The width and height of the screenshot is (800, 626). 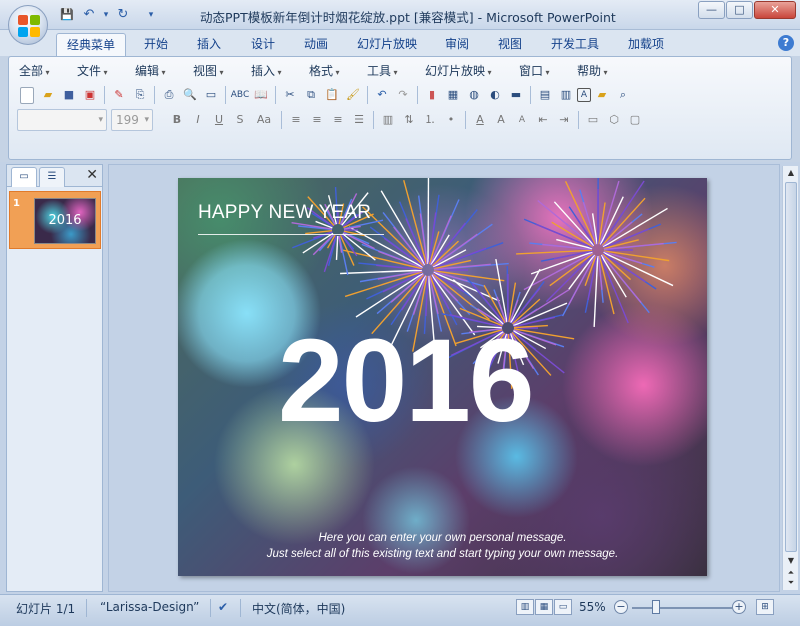 What do you see at coordinates (92, 175) in the screenshot?
I see `panel-close-icon: ✕` at bounding box center [92, 175].